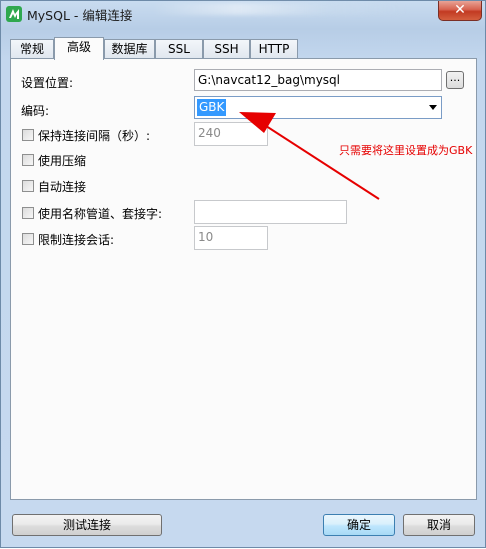 The width and height of the screenshot is (486, 549). I want to click on annotation-arrow, so click(309, 156).